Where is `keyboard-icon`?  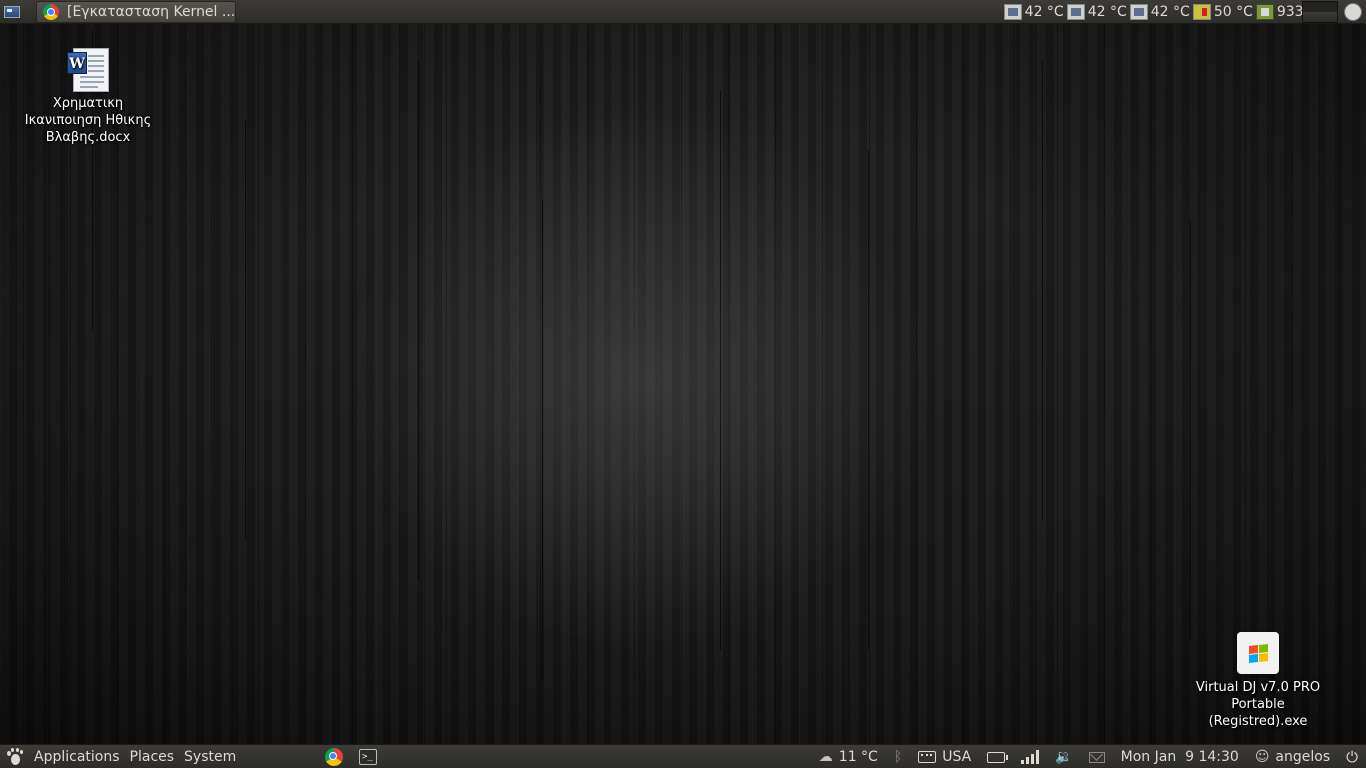
keyboard-icon is located at coordinates (927, 757).